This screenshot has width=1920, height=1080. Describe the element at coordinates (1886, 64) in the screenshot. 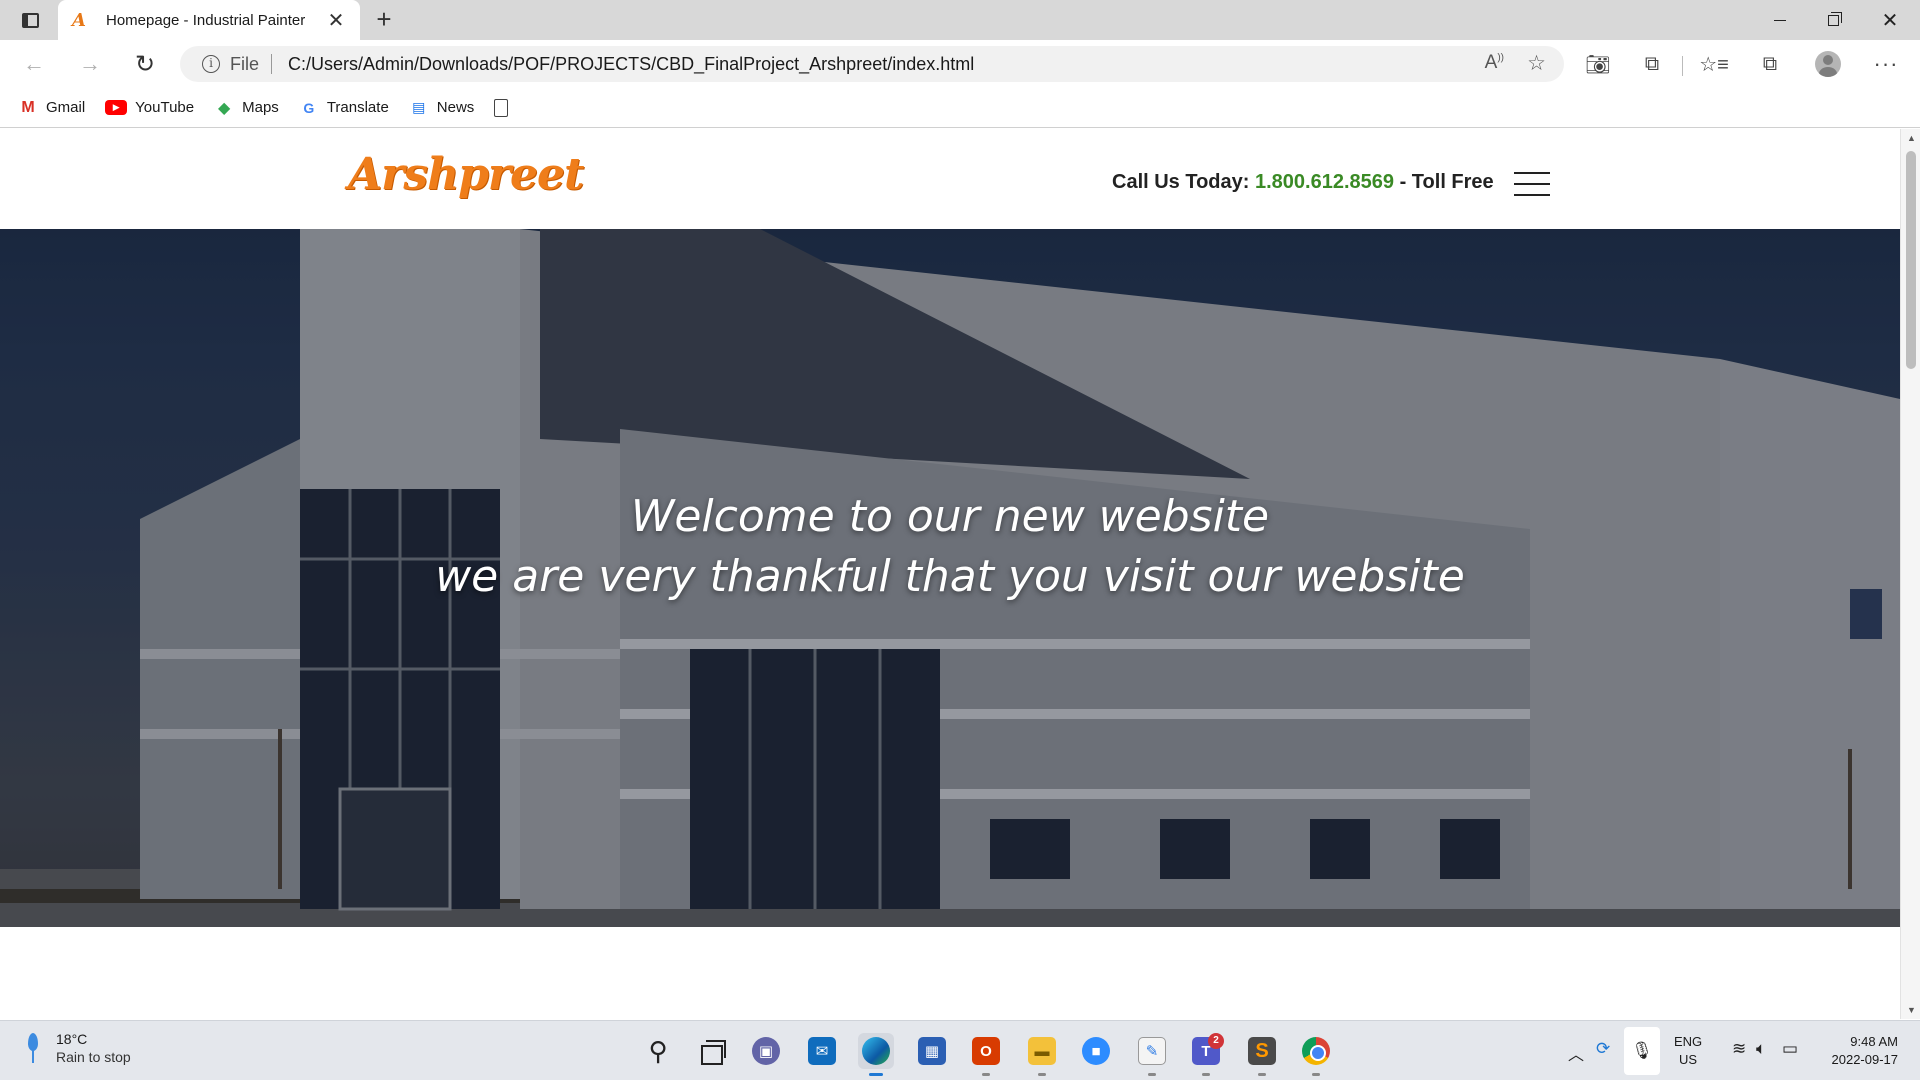

I see `more-icon: ···` at that location.